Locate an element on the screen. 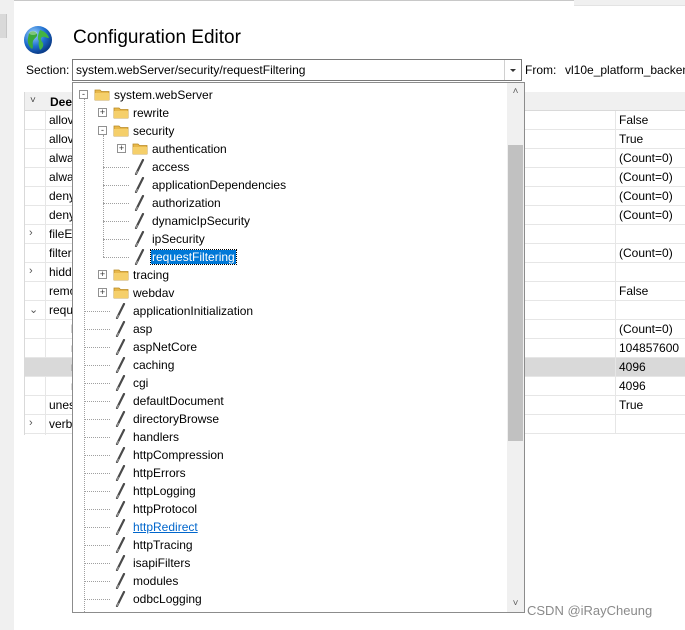 This screenshot has width=685, height=630. tree-scrollbar: ˄ ˅ is located at coordinates (515, 347).